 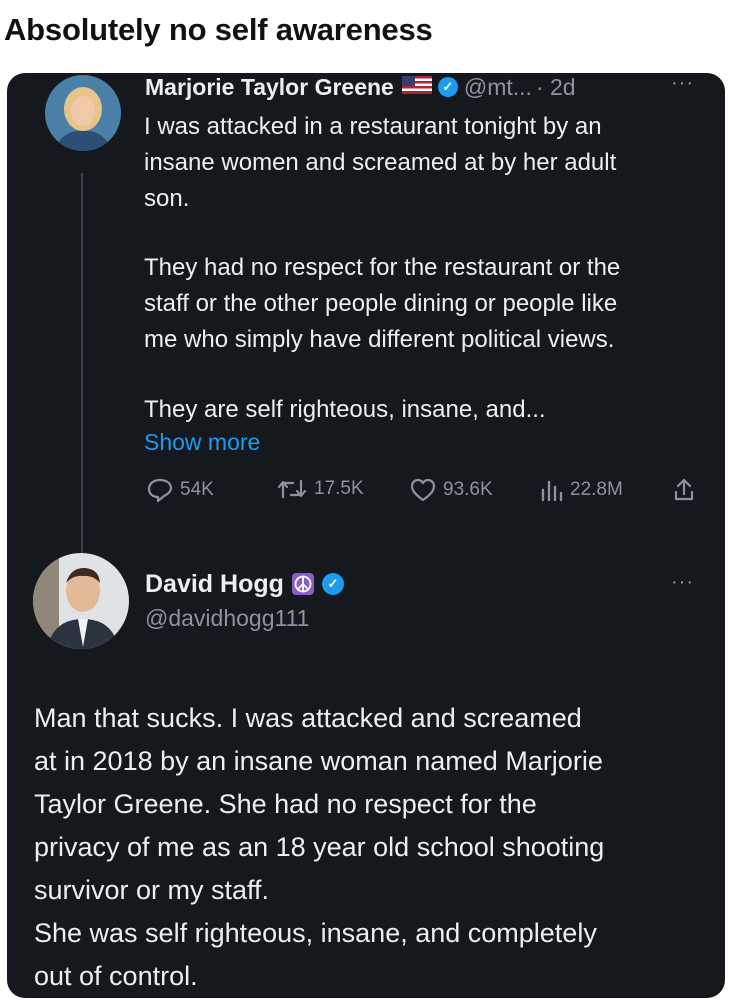 I want to click on mtg-name: Marjorie Taylor Greene, so click(x=269, y=87).